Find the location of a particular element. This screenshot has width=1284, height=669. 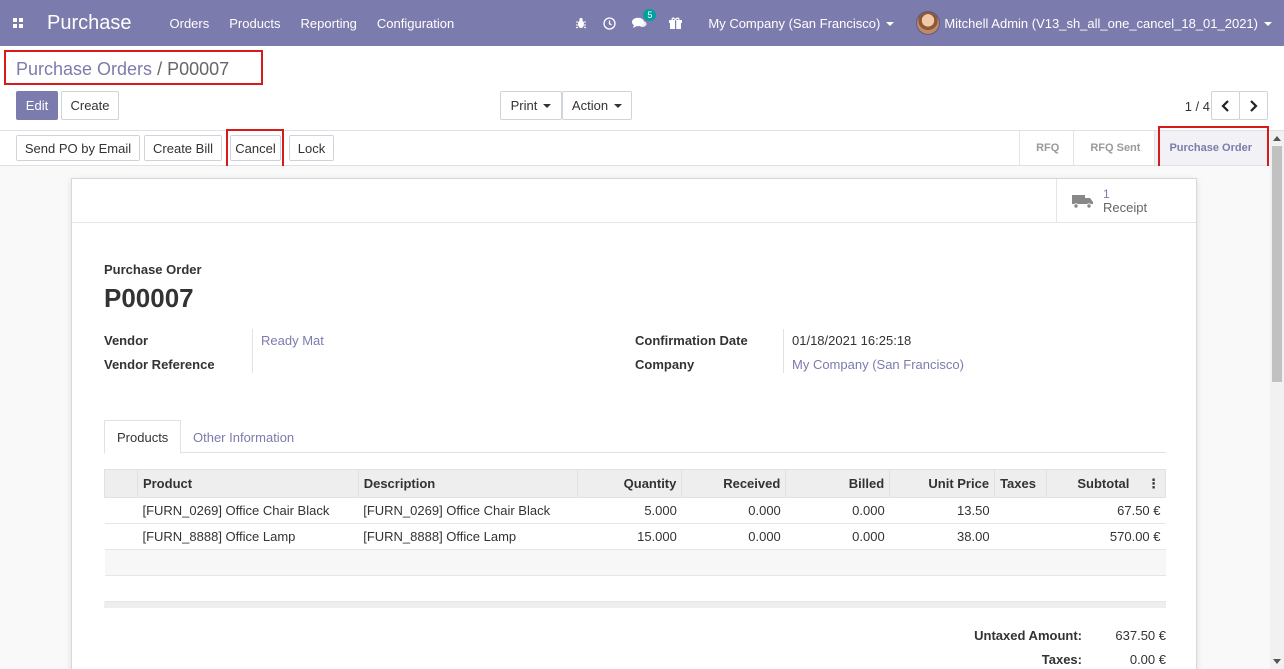

untaxed-amount-value: 637.50 € is located at coordinates (1140, 635).